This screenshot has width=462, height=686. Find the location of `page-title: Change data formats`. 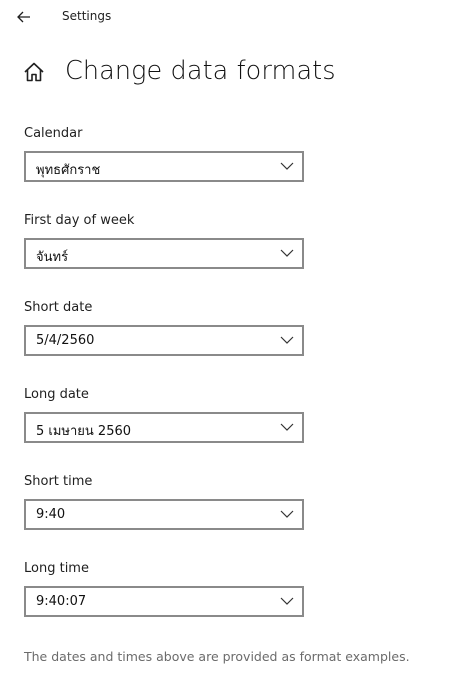

page-title: Change data formats is located at coordinates (200, 71).